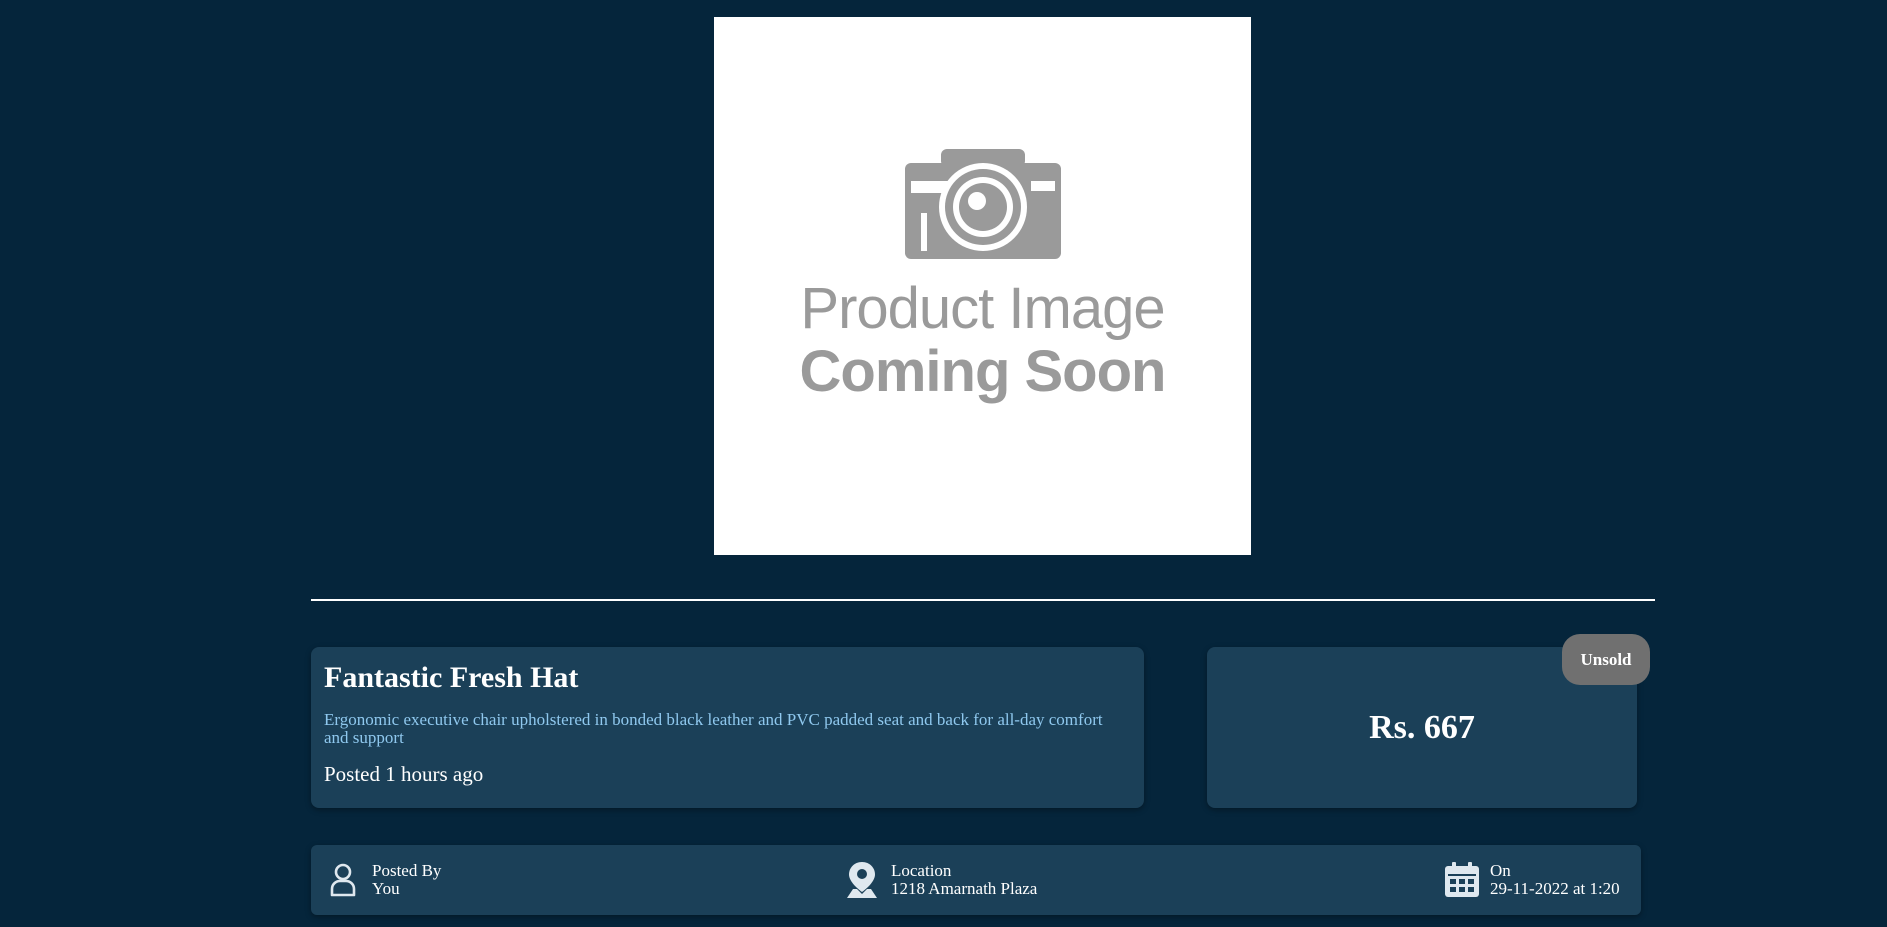  I want to click on meta-location: Location 1218 Amarnath Plaza, so click(941, 880).